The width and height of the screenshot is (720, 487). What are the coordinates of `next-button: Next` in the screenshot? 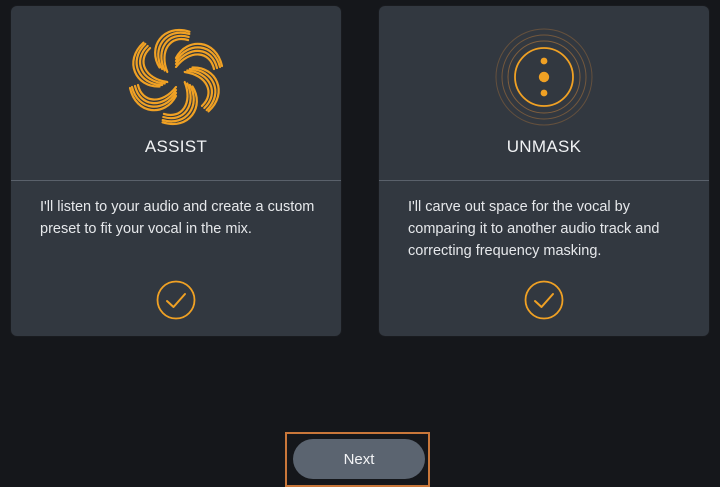 It's located at (359, 459).